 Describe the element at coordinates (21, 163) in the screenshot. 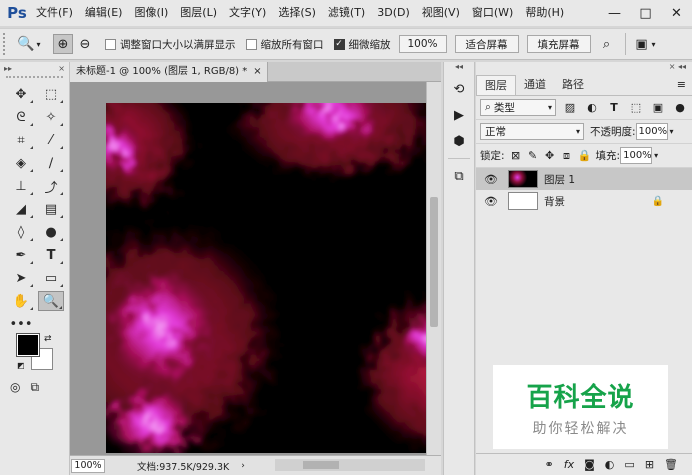

I see `healing-brush-tool: ◈` at that location.